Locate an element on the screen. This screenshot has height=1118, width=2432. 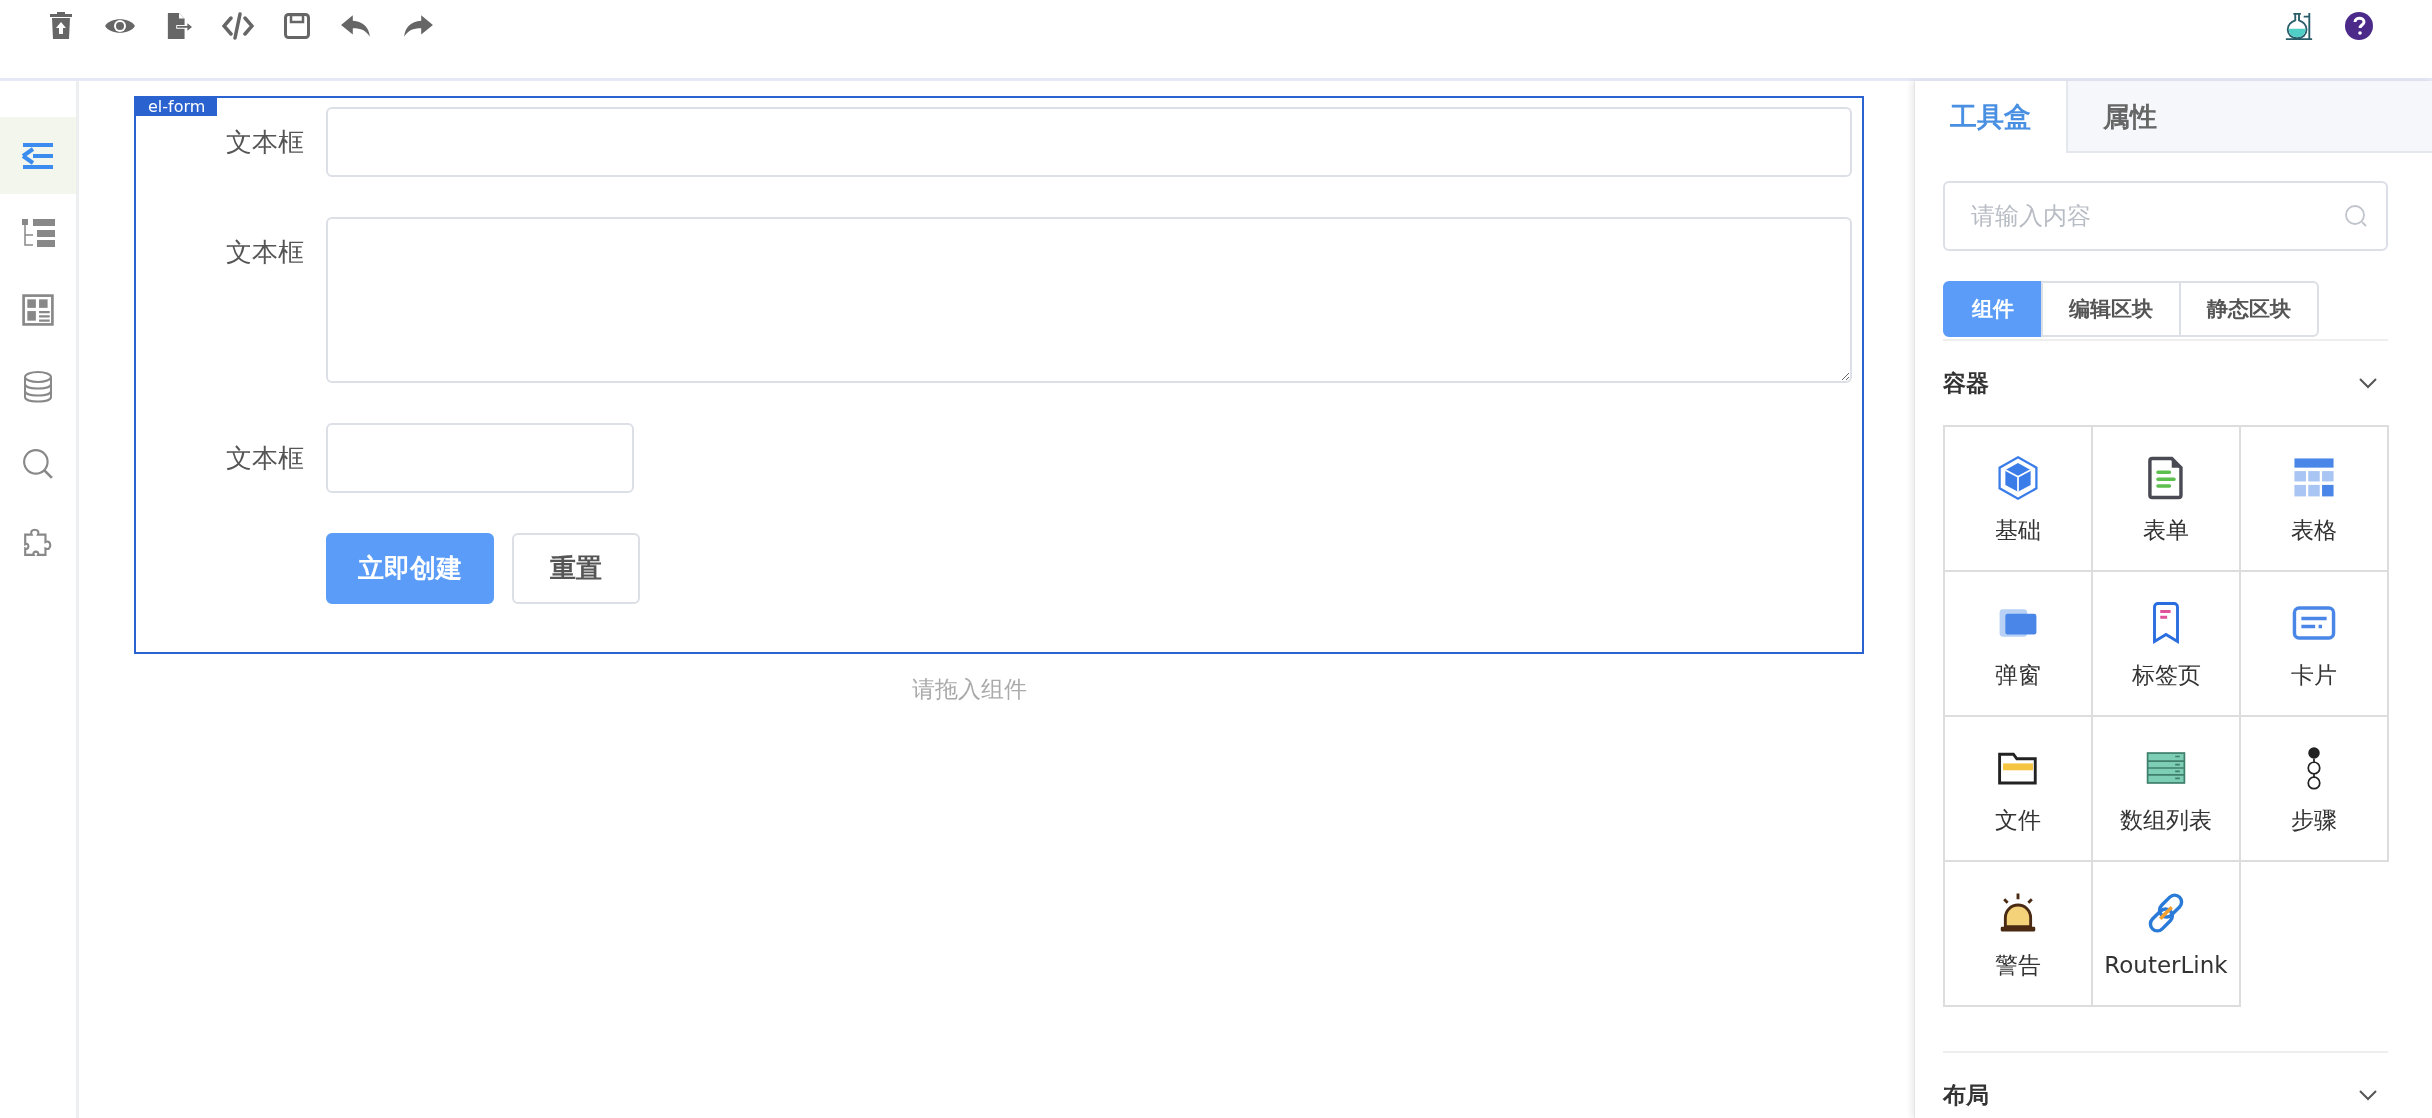
tree-icon is located at coordinates (38, 232).